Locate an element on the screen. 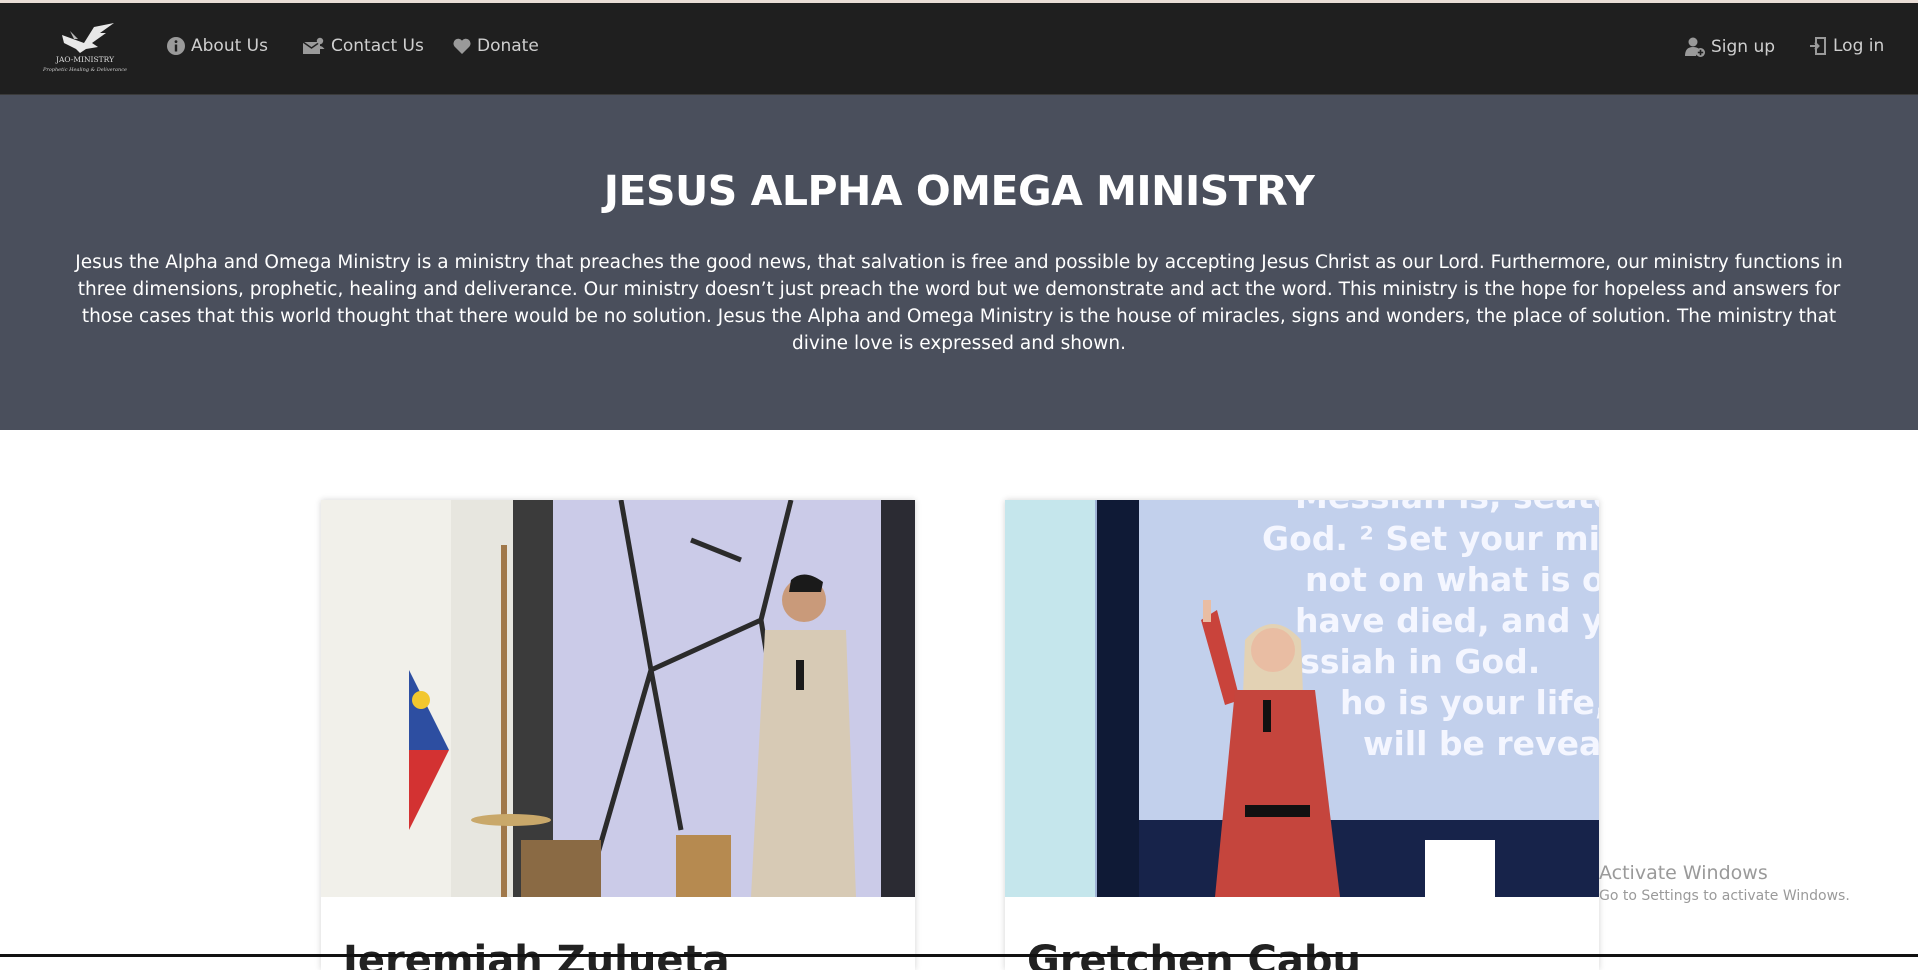 The height and width of the screenshot is (970, 1918). nav-about-us-label: About Us is located at coordinates (229, 46).